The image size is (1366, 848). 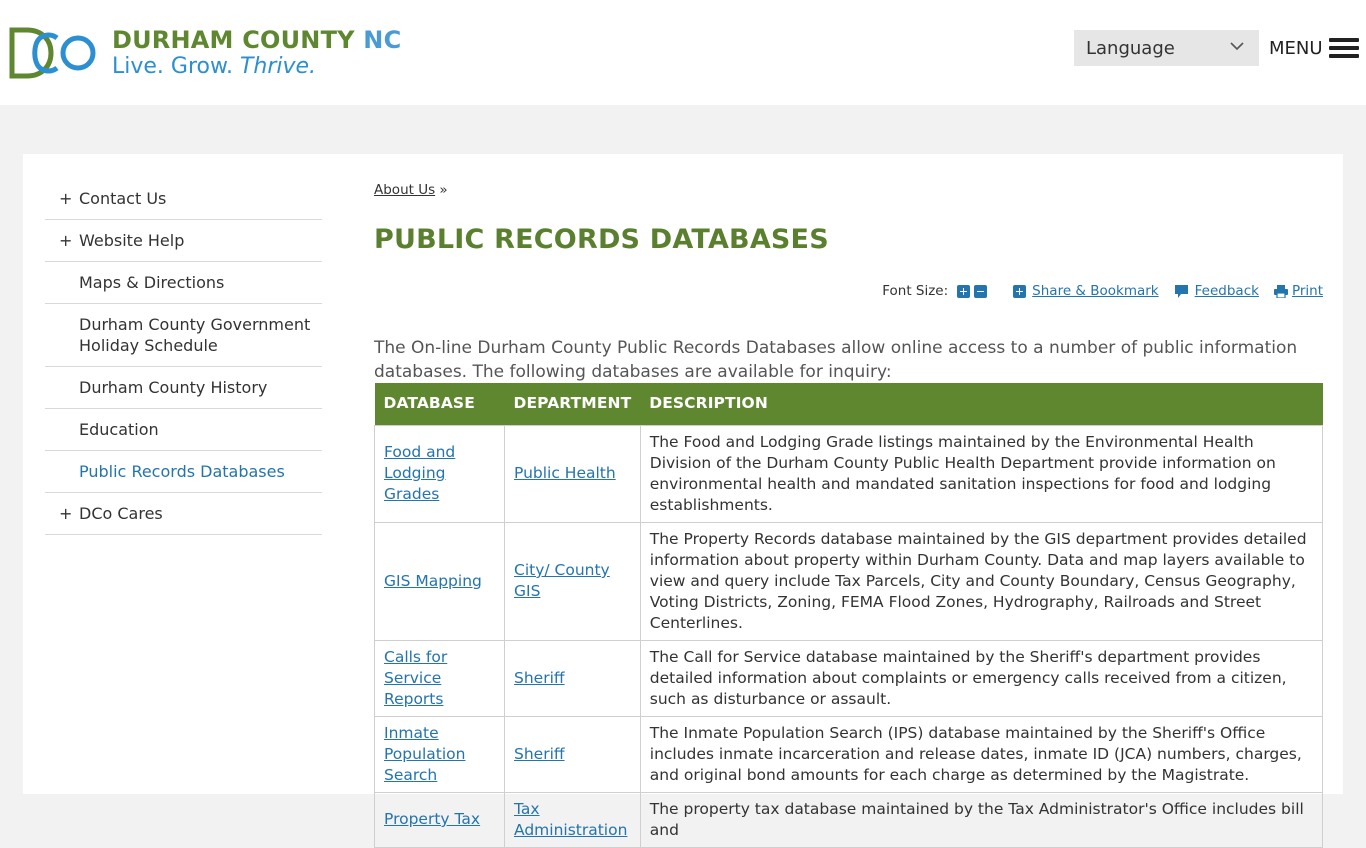 What do you see at coordinates (1296, 48) in the screenshot?
I see `menu-label: MENU` at bounding box center [1296, 48].